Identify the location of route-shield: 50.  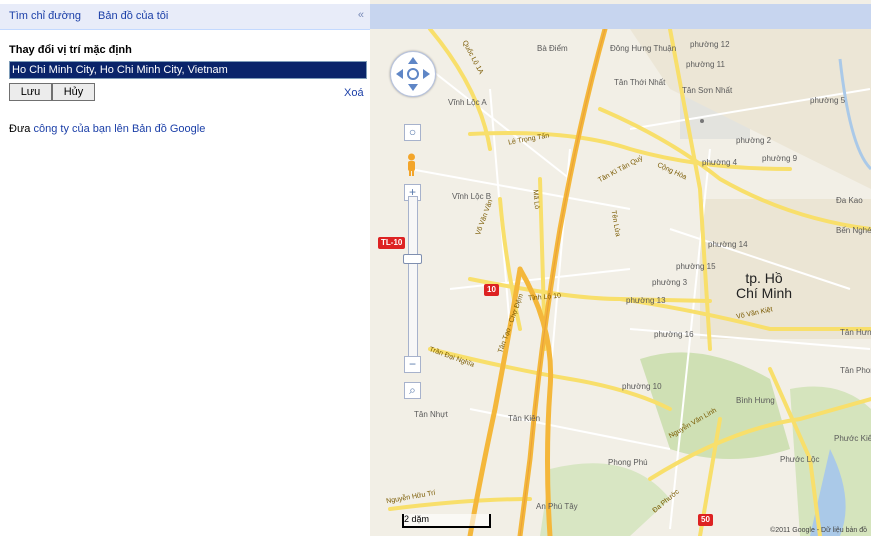
(705, 520).